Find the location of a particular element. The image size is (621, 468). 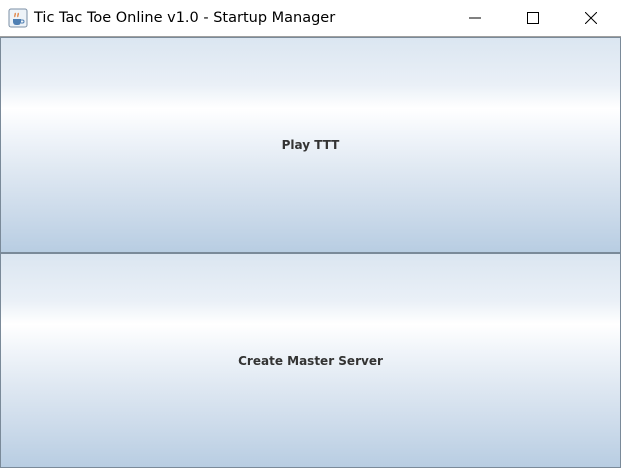

minimize-icon is located at coordinates (475, 18).